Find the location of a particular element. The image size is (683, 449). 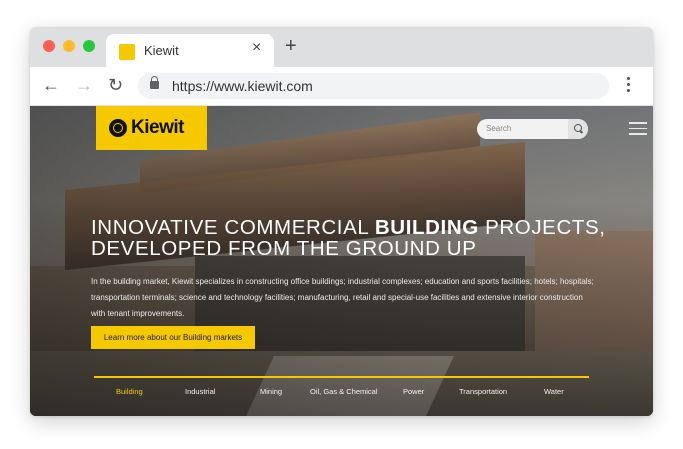

headline-part1: INNOVATIVE COMMERCIAL is located at coordinates (233, 227).